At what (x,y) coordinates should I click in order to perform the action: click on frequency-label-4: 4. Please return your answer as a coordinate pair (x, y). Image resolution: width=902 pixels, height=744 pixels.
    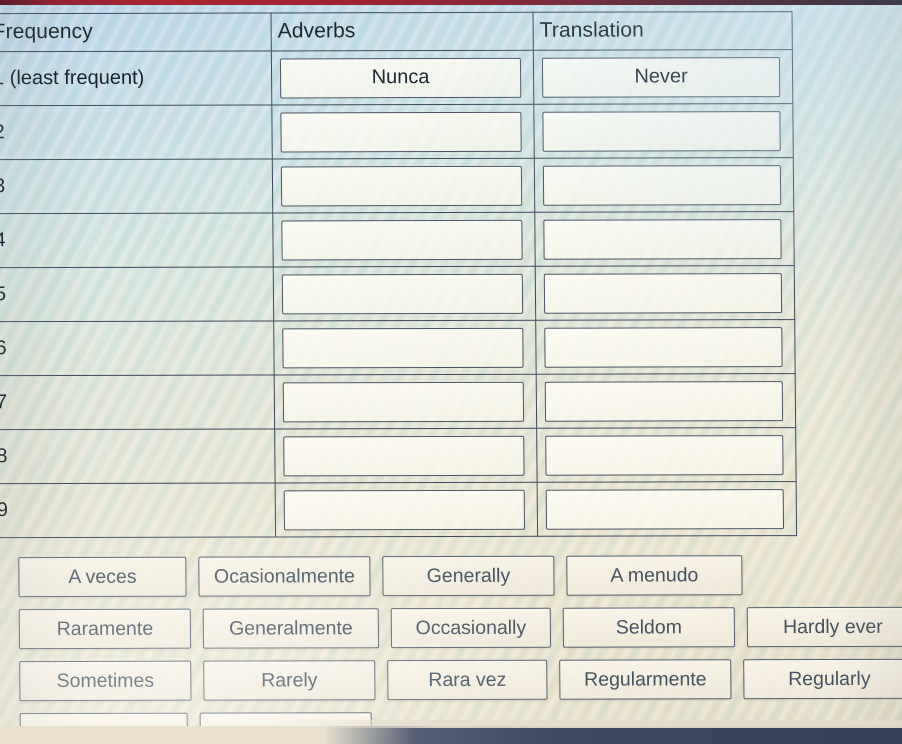
    Looking at the image, I should click on (137, 240).